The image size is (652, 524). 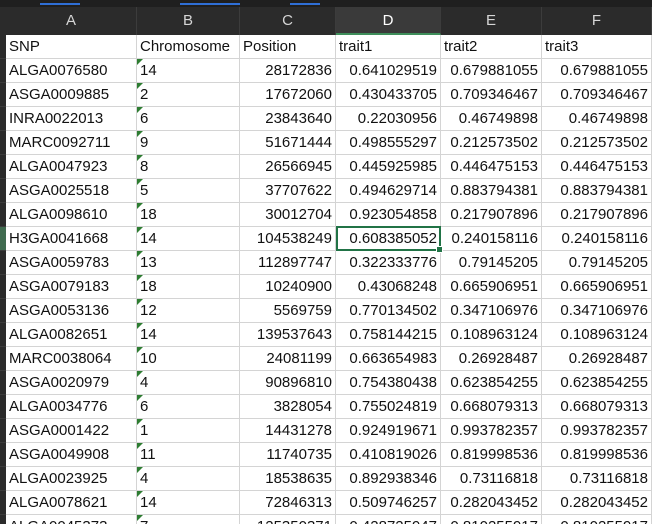 What do you see at coordinates (388, 94) in the screenshot?
I see `cell-d: 0.430433705` at bounding box center [388, 94].